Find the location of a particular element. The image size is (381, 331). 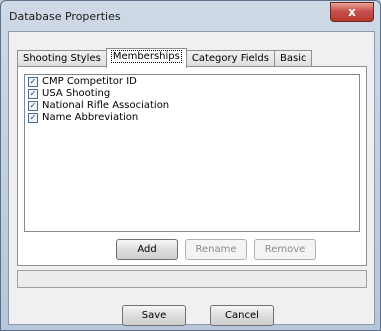

remove-button: Remove is located at coordinates (285, 249).